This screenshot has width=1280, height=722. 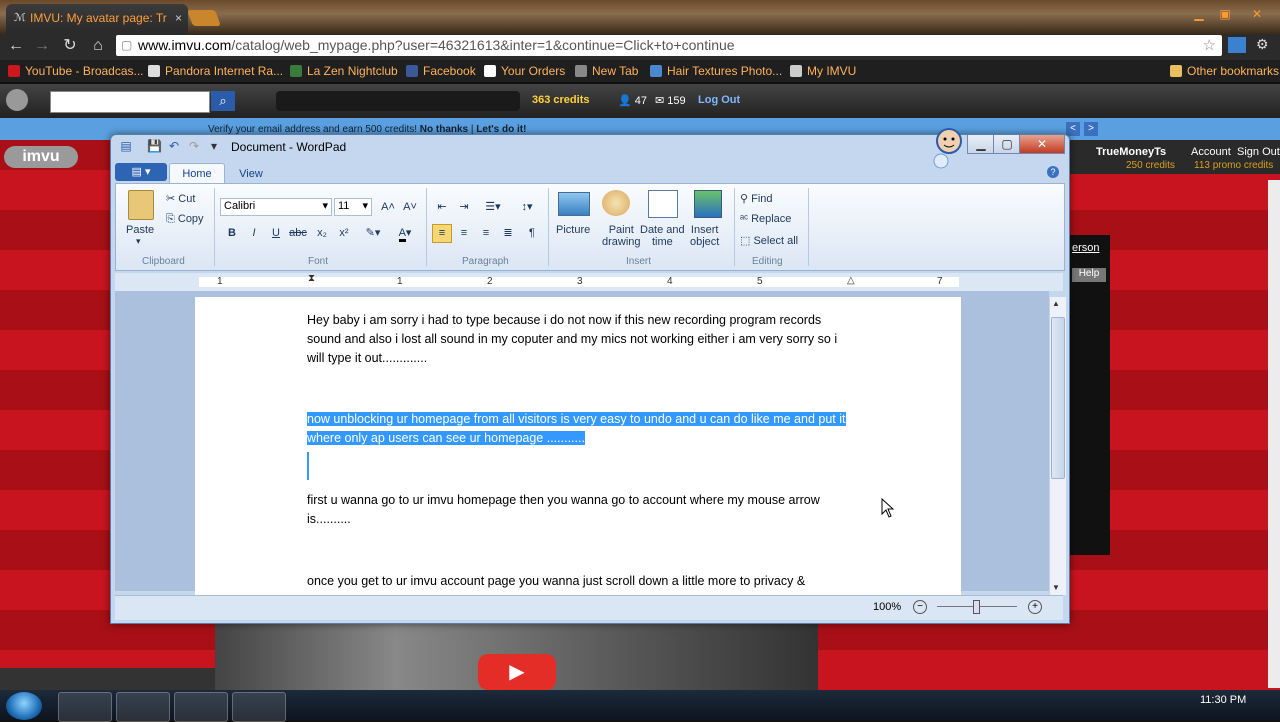 I want to click on bookmark-orders: Your Orders, so click(x=524, y=71).